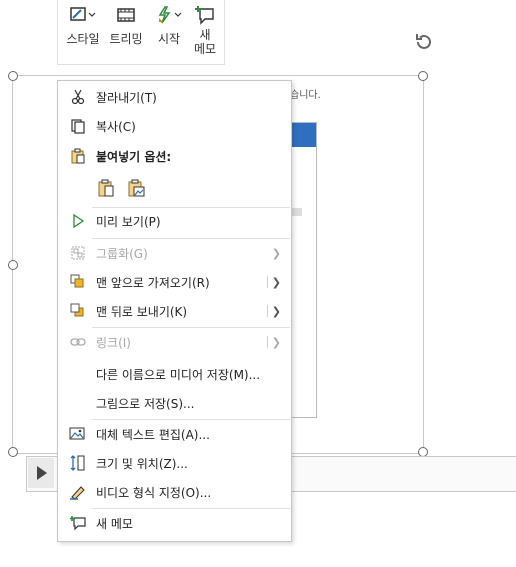  I want to click on scissors-icon, so click(78, 97).